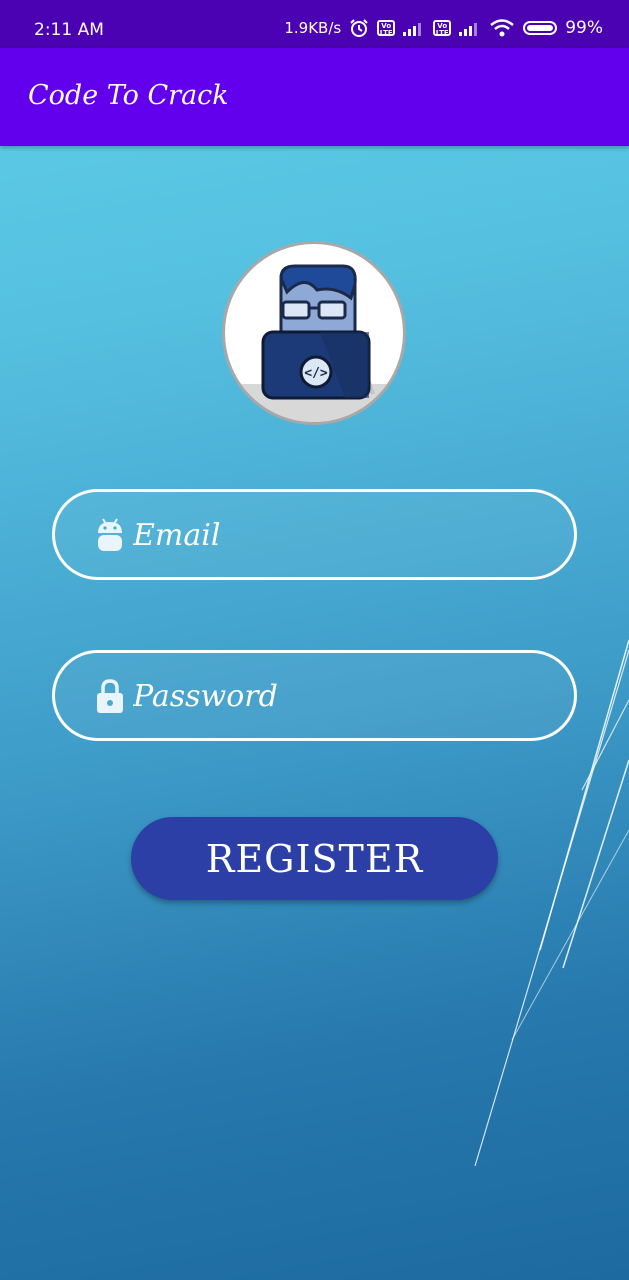 This screenshot has height=1280, width=629. I want to click on password-field, so click(314, 695).